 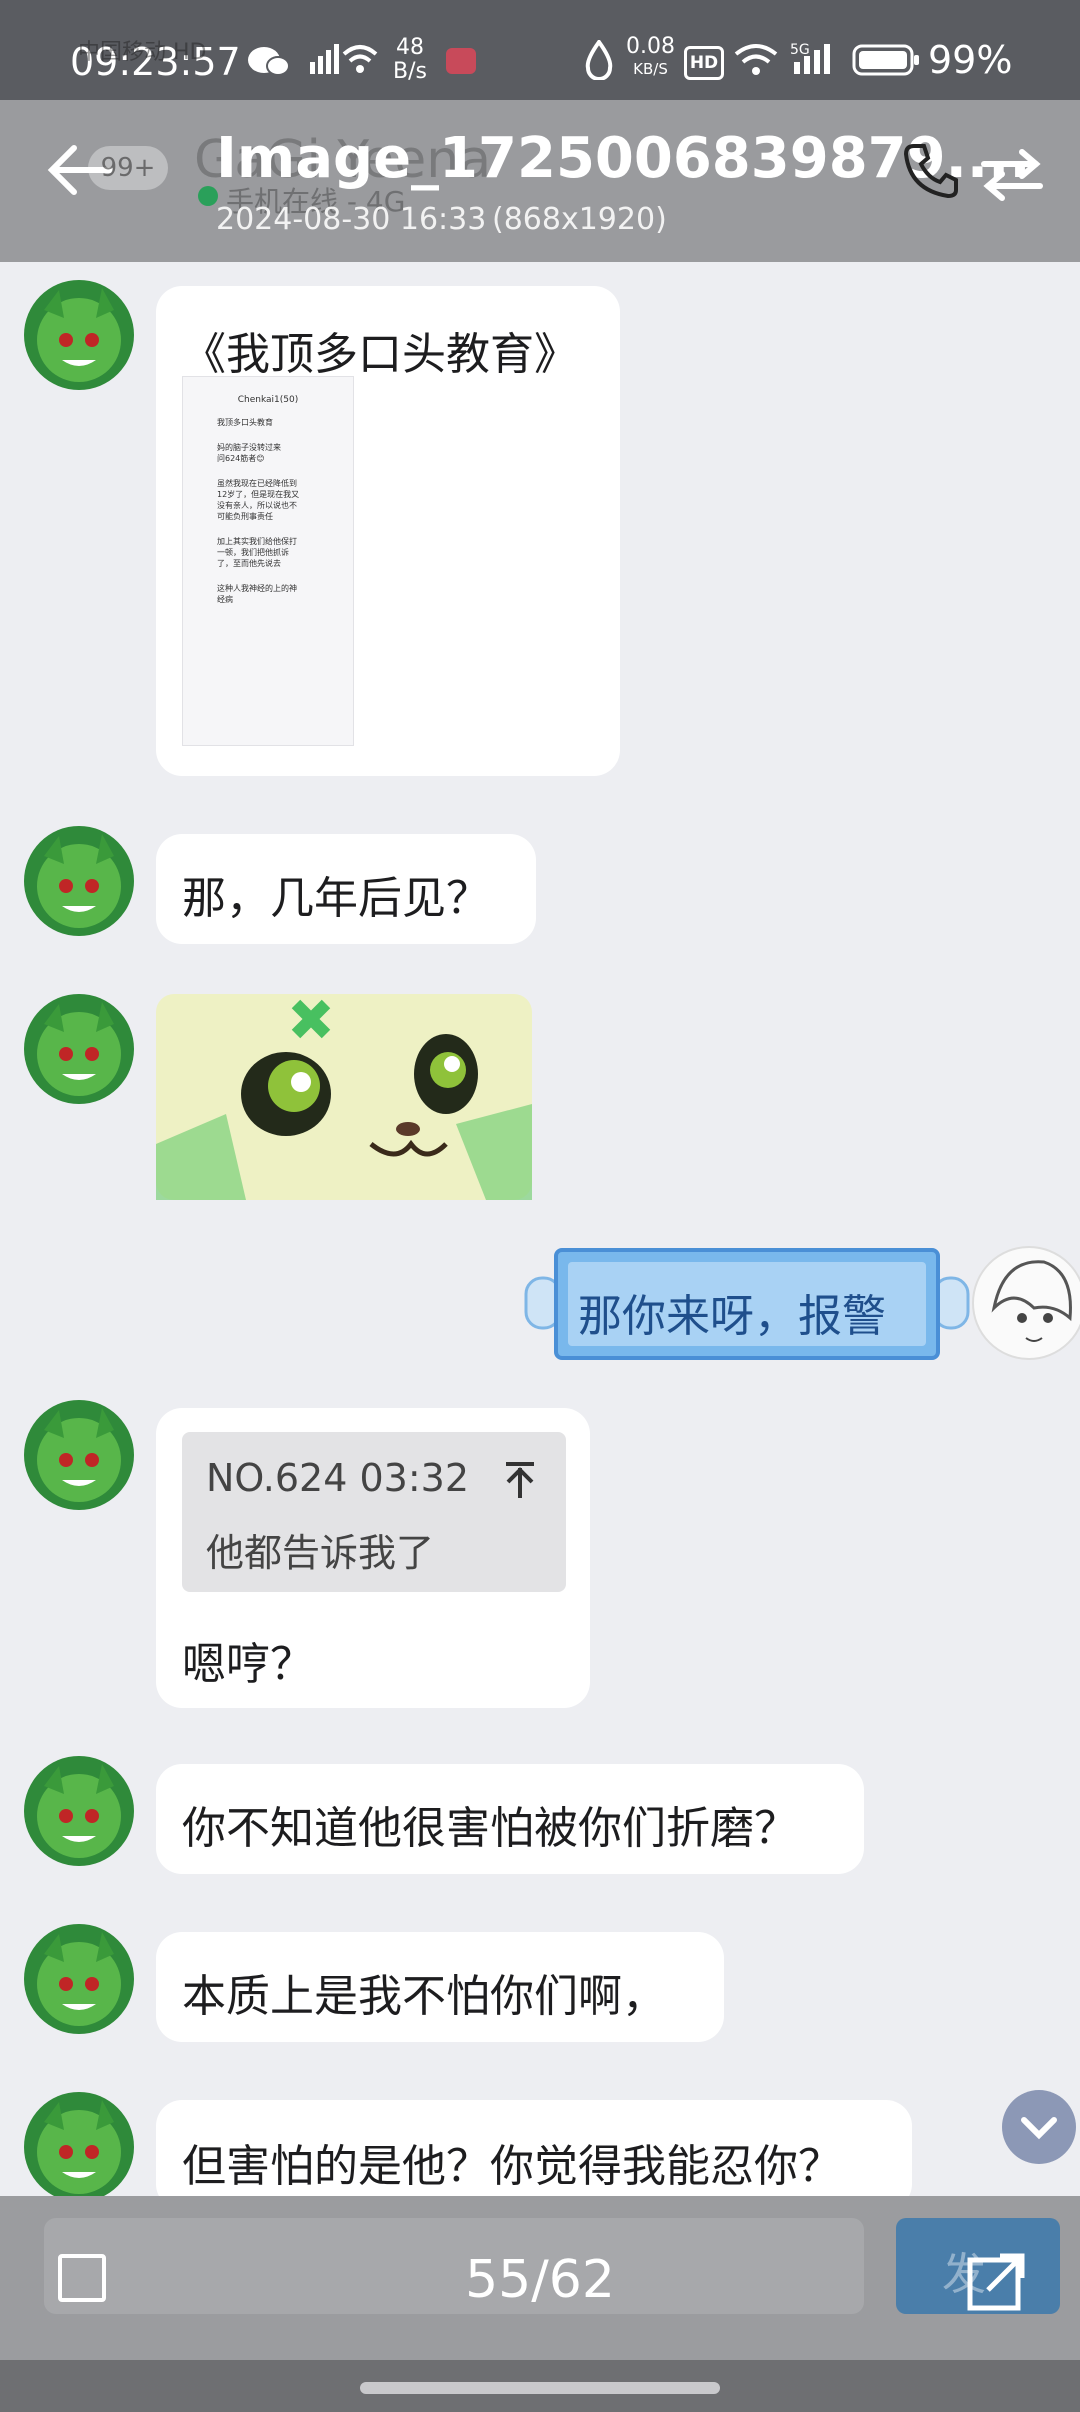 I want to click on image-date: 2024-08-30 16:33, so click(x=351, y=219).